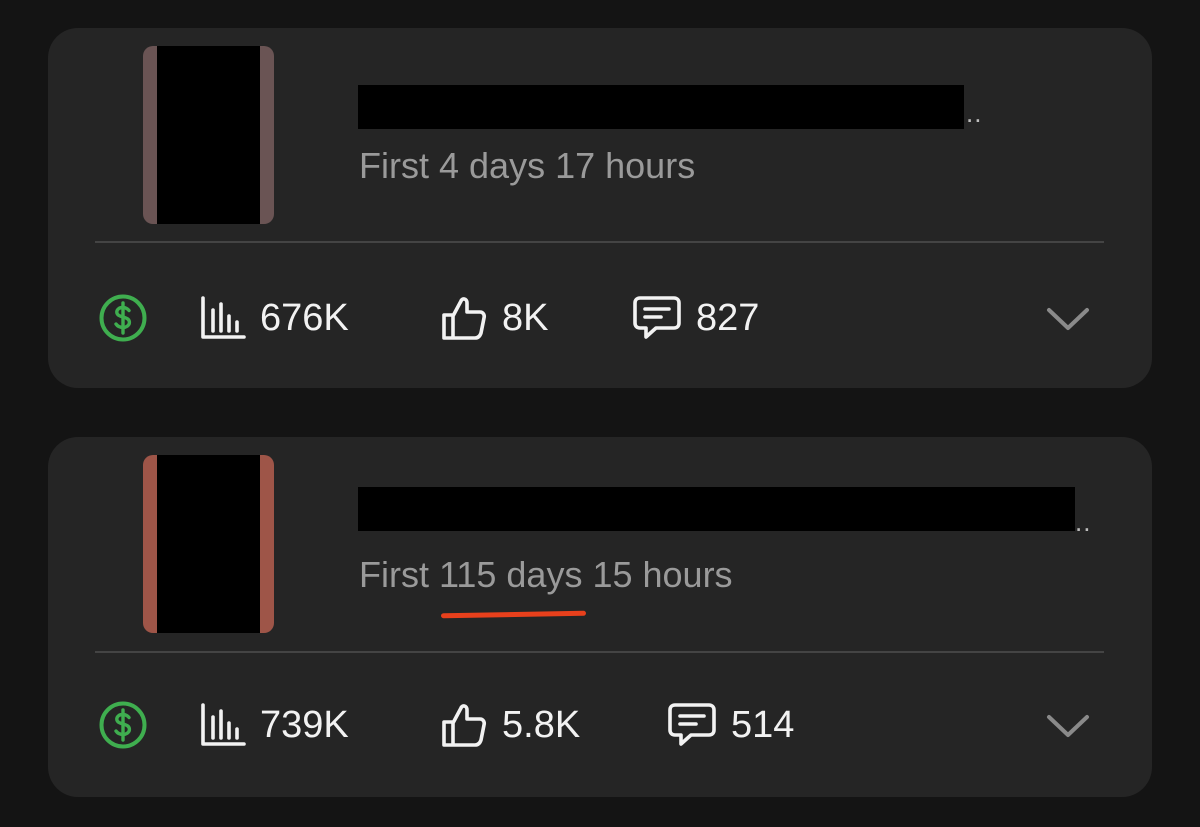  Describe the element at coordinates (600, 318) in the screenshot. I see `stats-row: 676K 8K 827` at that location.